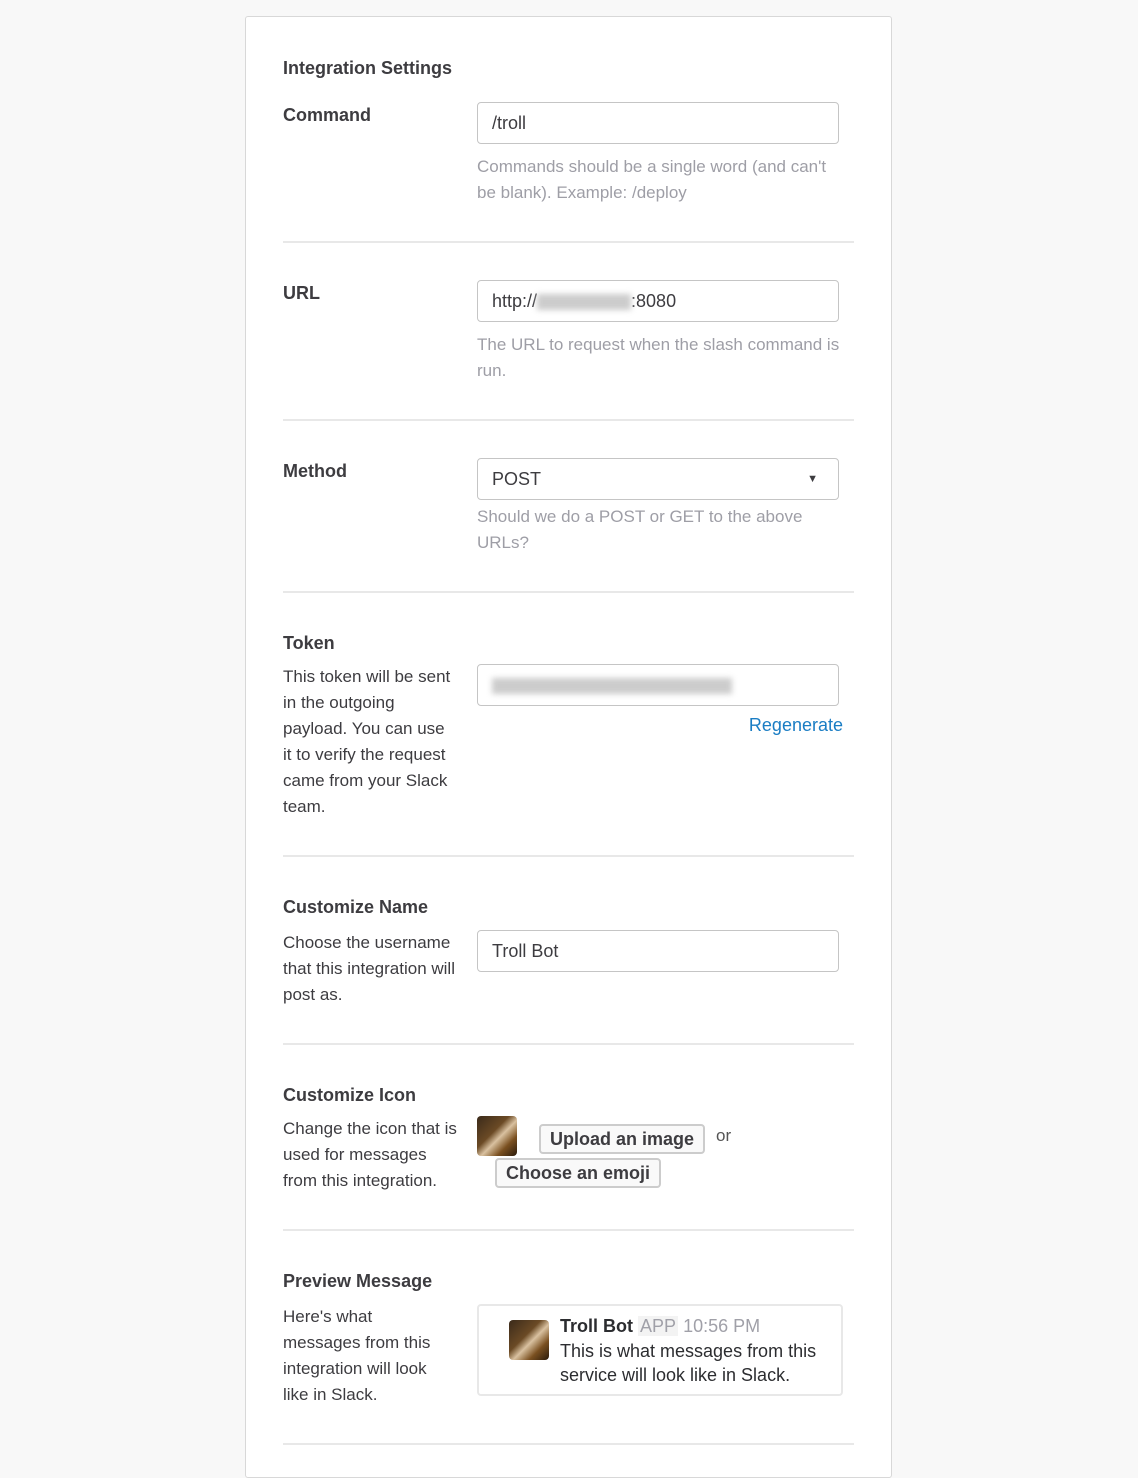 This screenshot has height=1478, width=1138. I want to click on token-input, so click(658, 685).